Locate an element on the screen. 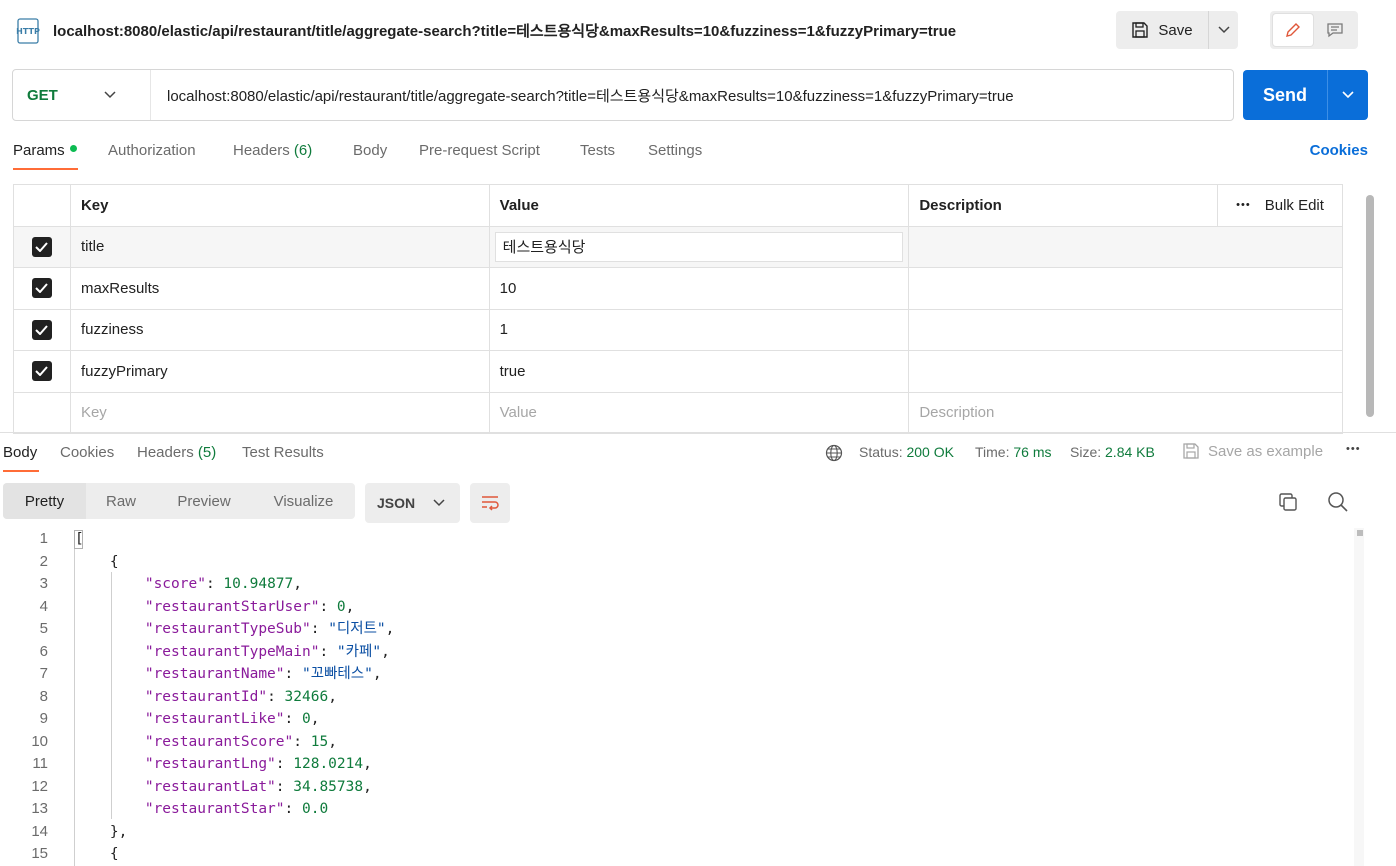 This screenshot has width=1396, height=866. chevron-down-icon is located at coordinates (1223, 30).